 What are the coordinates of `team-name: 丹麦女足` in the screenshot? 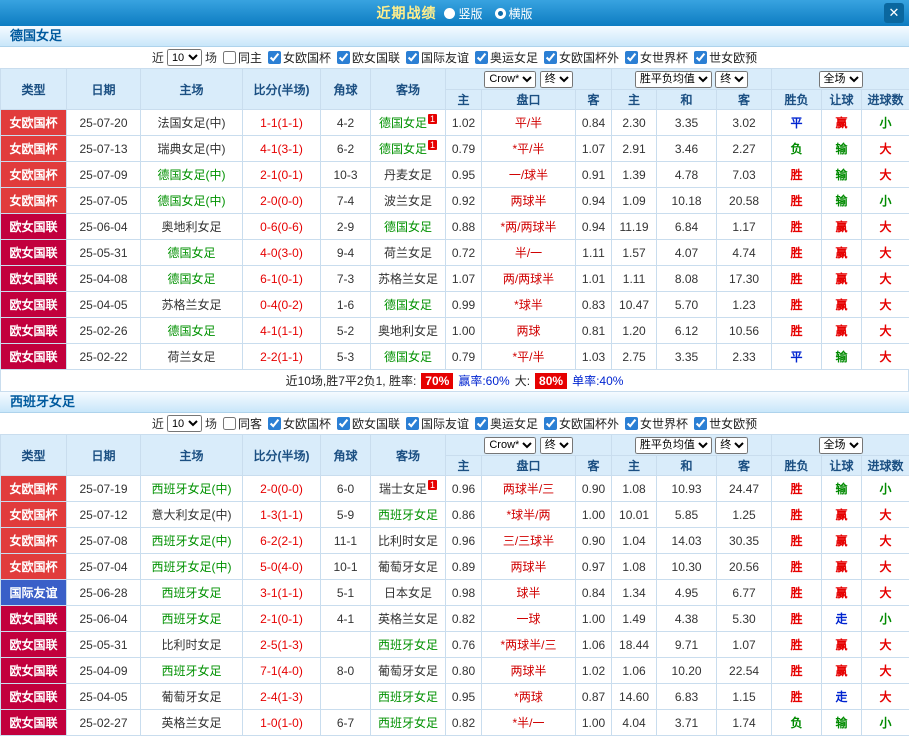 It's located at (408, 175).